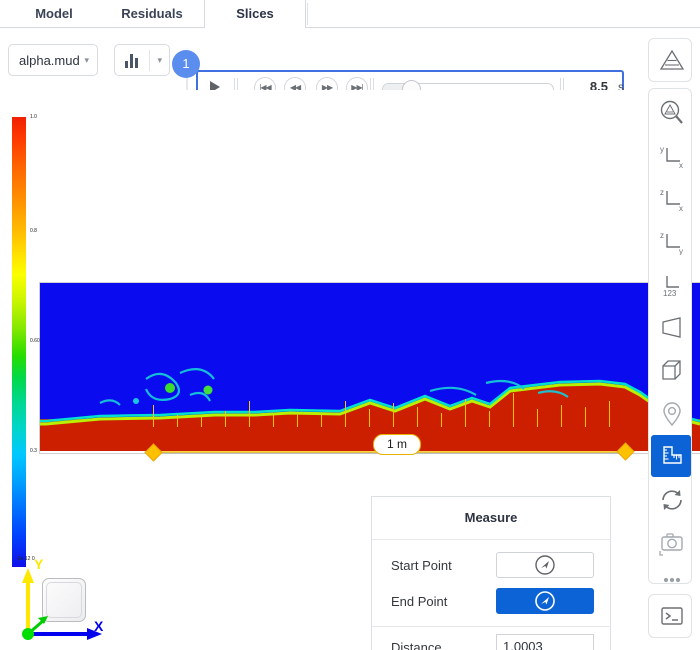  I want to click on view-zx-button: z x, so click(671, 198).